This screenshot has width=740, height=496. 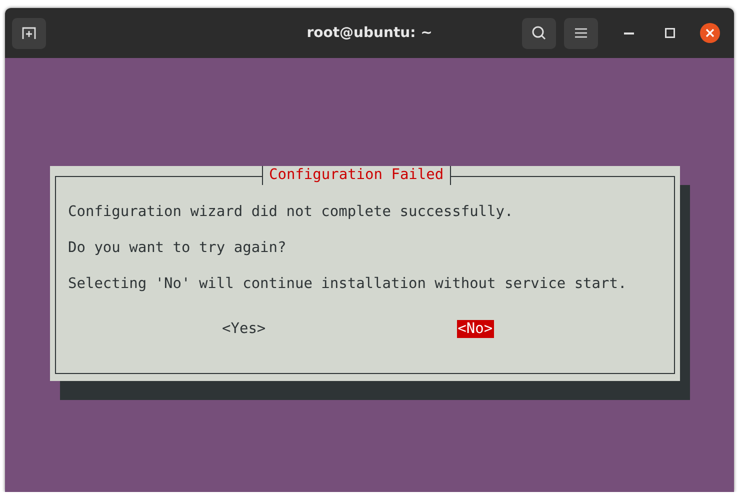 I want to click on dialog-button: <No>, so click(x=475, y=329).